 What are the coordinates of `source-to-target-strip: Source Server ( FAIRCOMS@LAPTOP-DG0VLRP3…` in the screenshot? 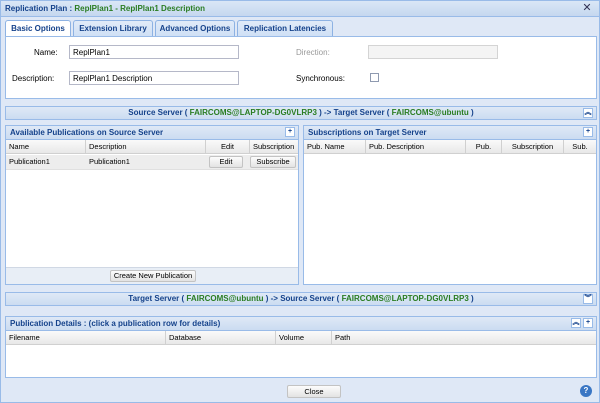 It's located at (301, 113).